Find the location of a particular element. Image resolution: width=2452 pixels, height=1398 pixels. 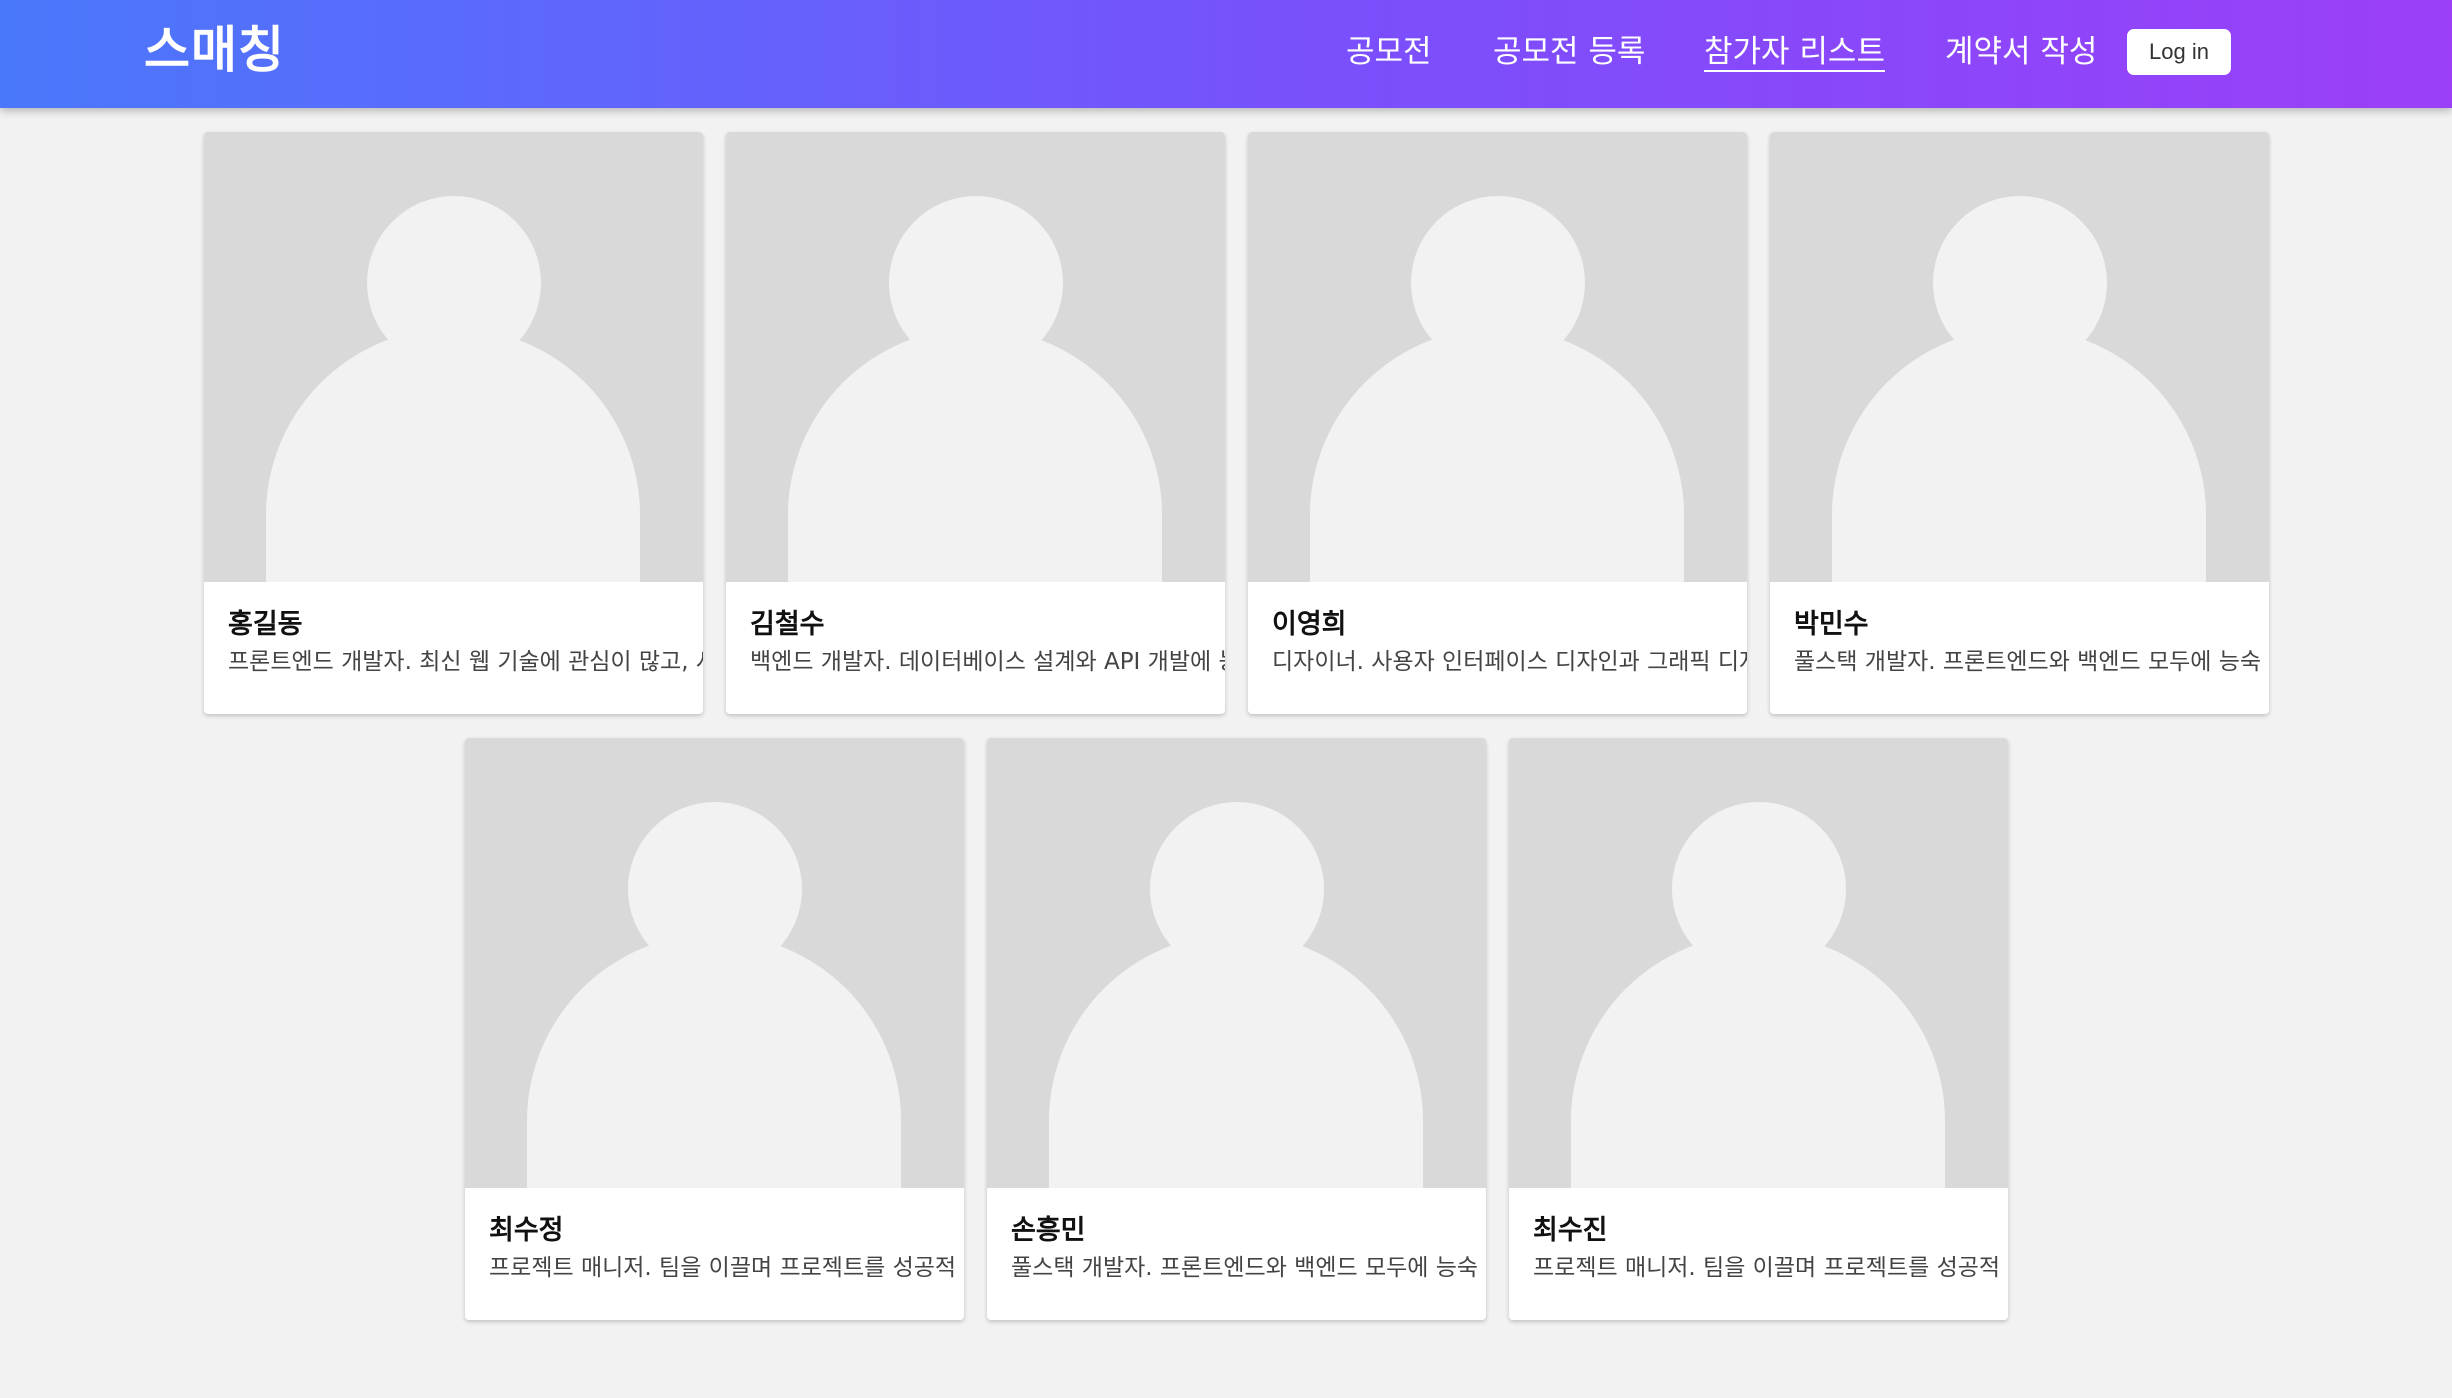

participant-name: 박민수 is located at coordinates (1831, 624).